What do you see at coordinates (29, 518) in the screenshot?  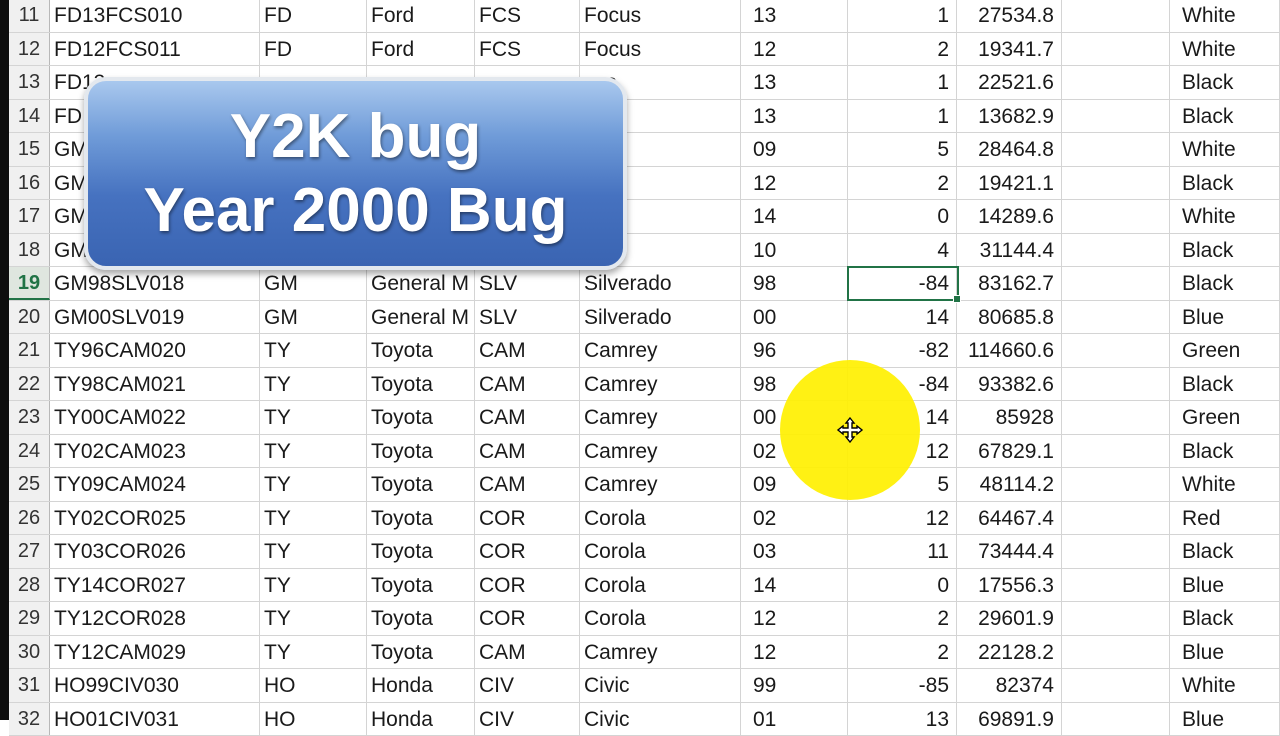 I see `row-header: 26` at bounding box center [29, 518].